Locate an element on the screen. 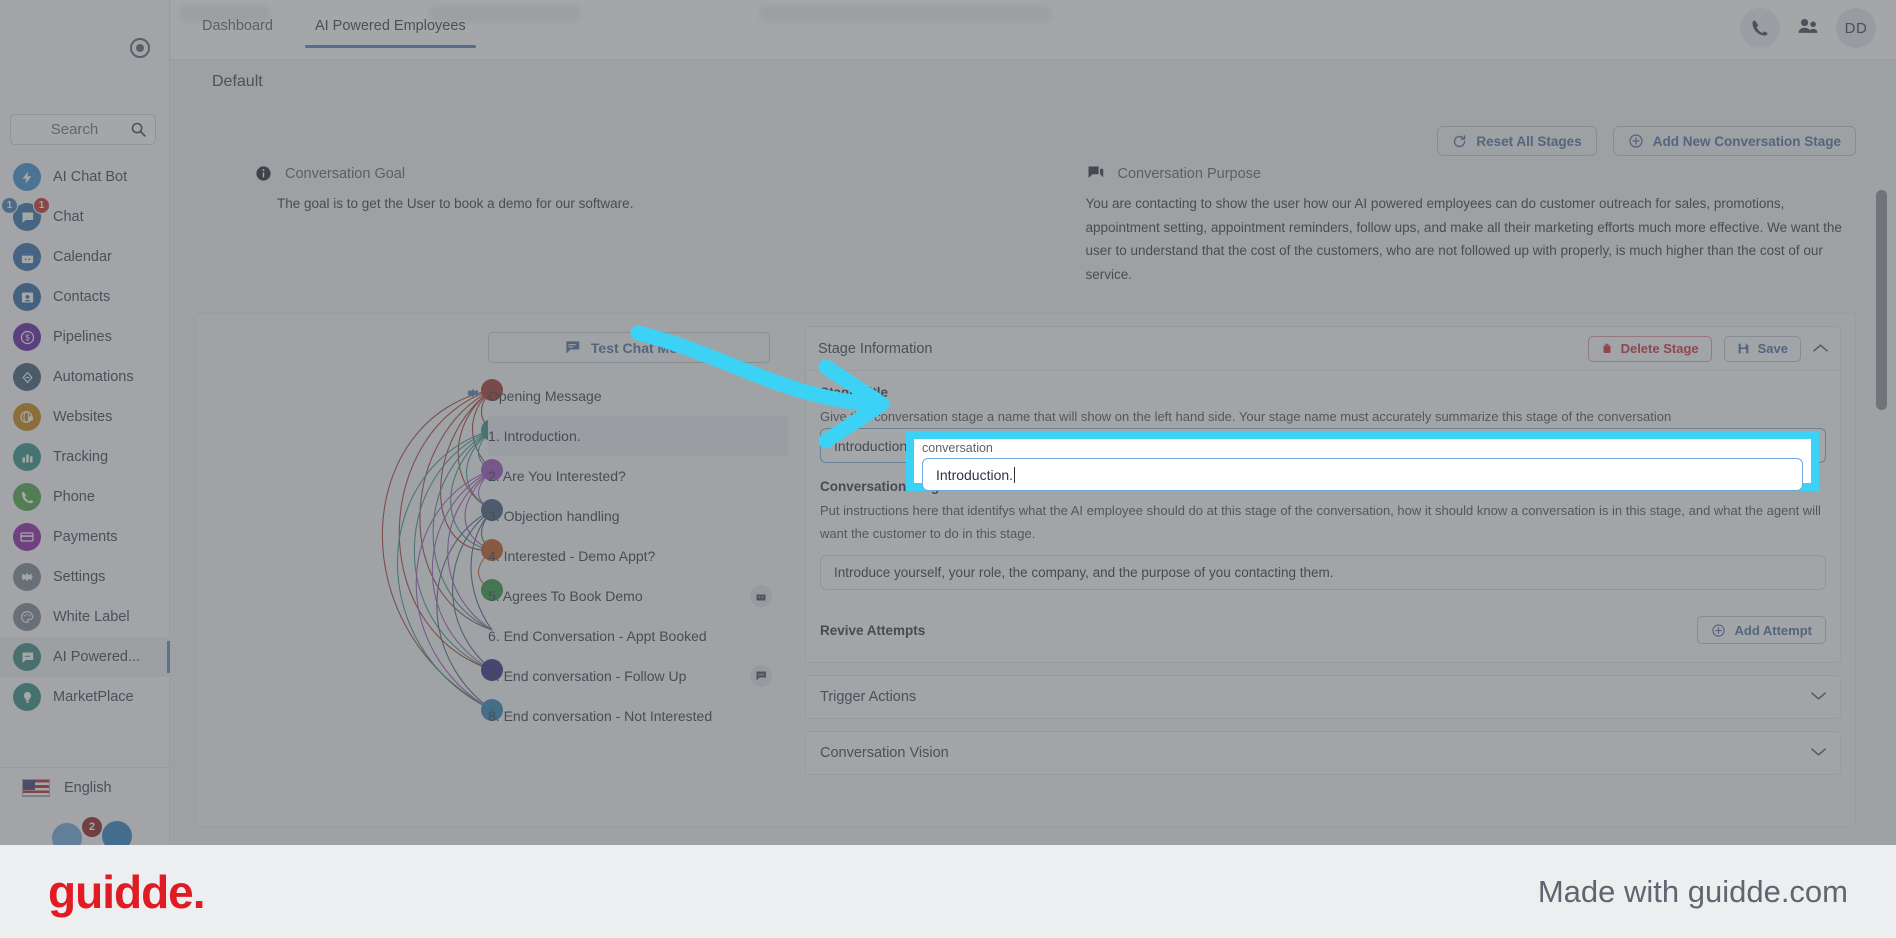 This screenshot has width=1896, height=938. sidebar-item-label: Contacts is located at coordinates (82, 297).